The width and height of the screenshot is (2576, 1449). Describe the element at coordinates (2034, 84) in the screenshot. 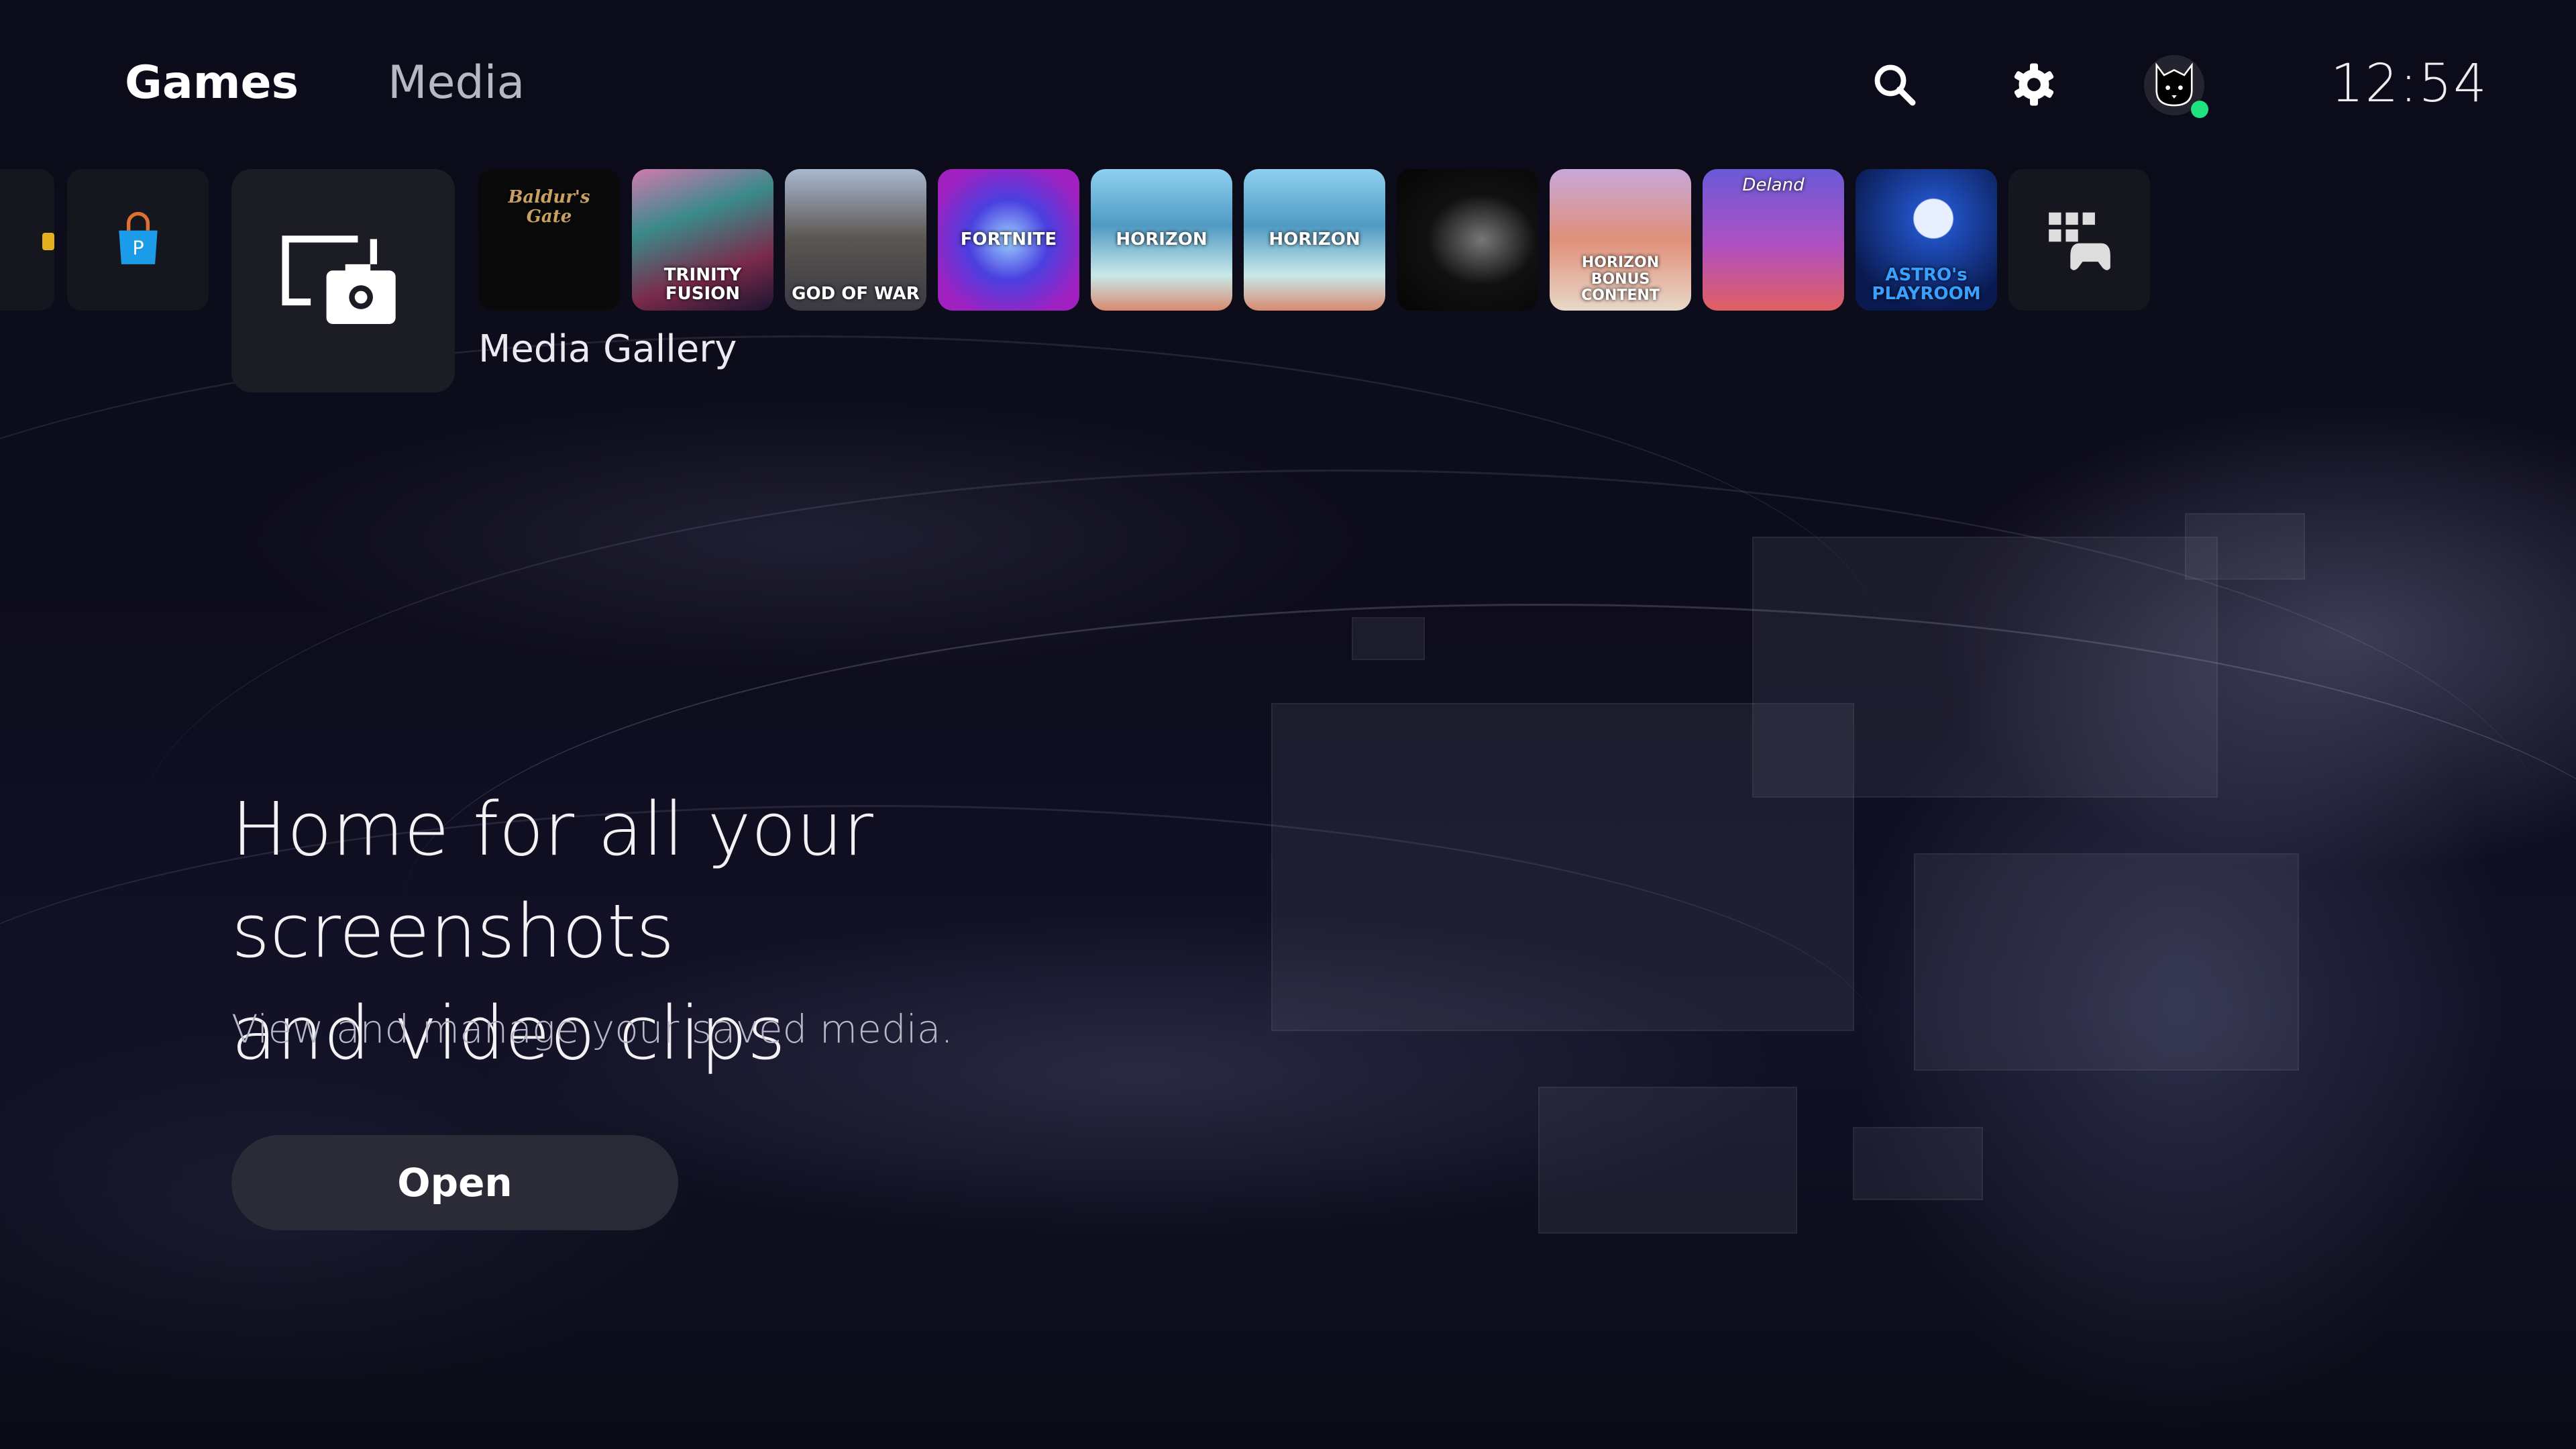

I see `gear-icon` at that location.